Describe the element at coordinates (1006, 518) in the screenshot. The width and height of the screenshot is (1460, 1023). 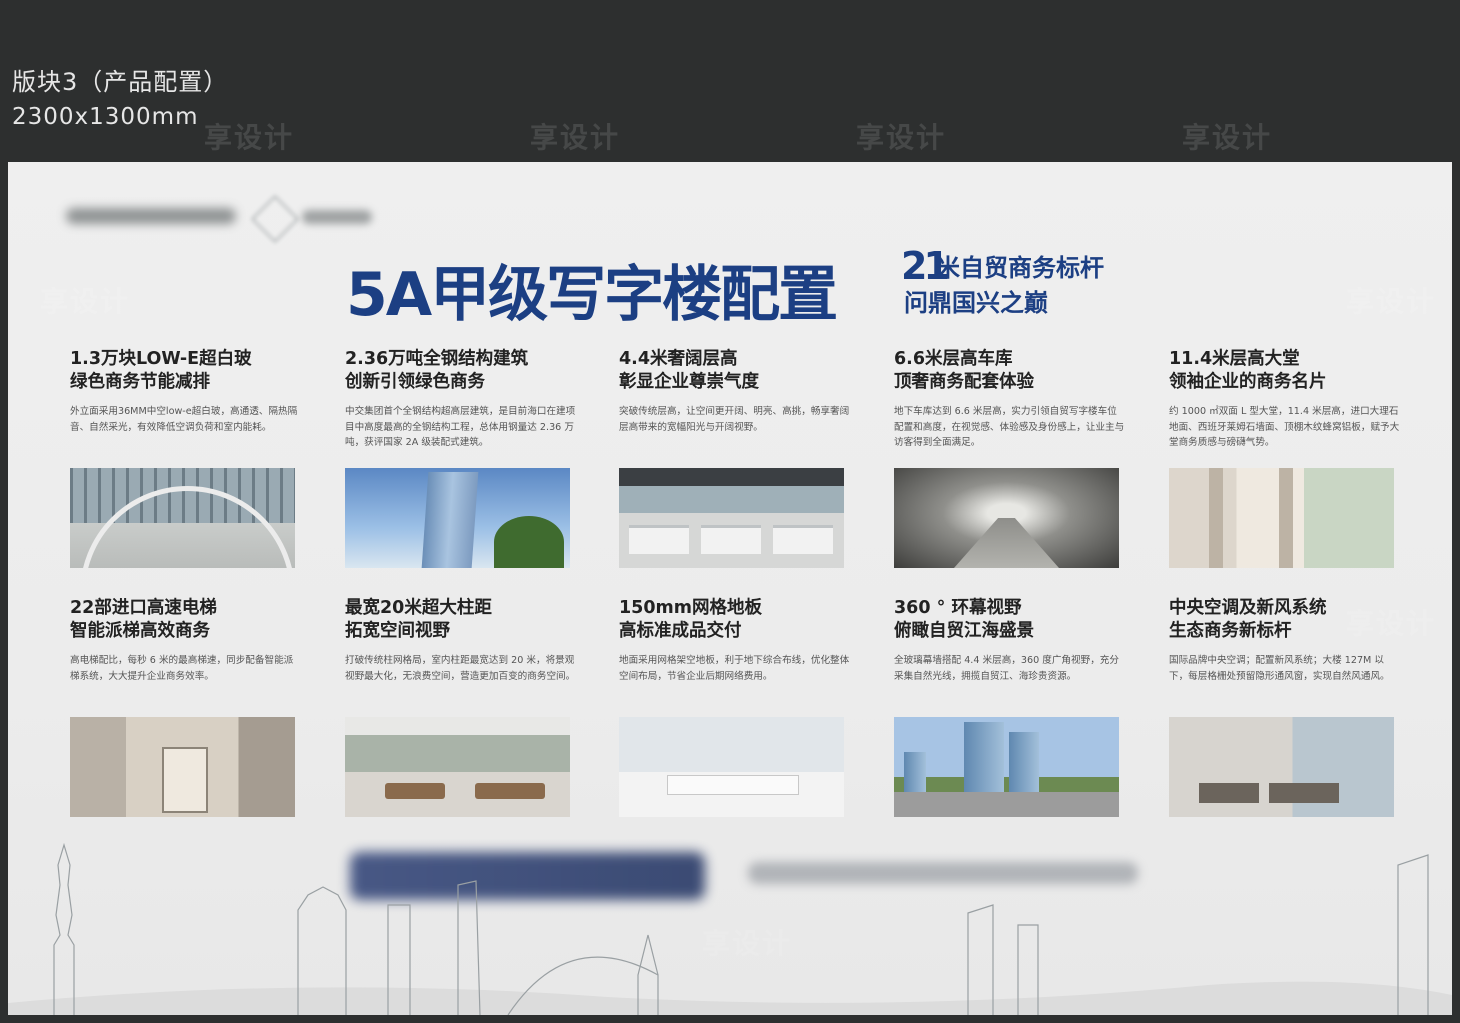
I see `garage-photo` at that location.